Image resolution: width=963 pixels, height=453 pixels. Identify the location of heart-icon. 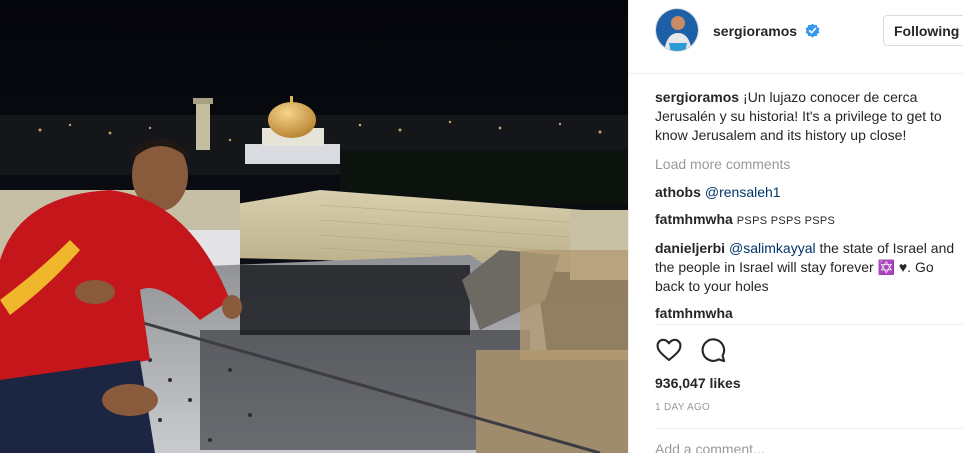
(669, 350).